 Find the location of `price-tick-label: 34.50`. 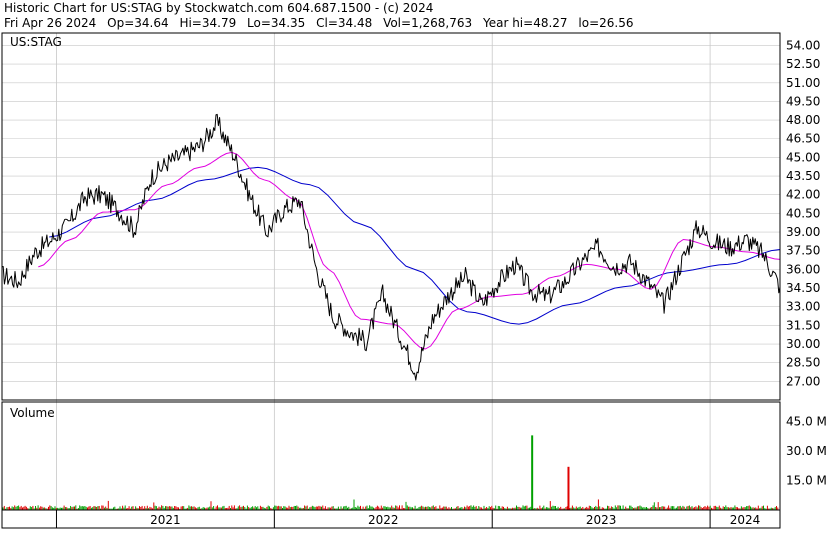

price-tick-label: 34.50 is located at coordinates (803, 288).